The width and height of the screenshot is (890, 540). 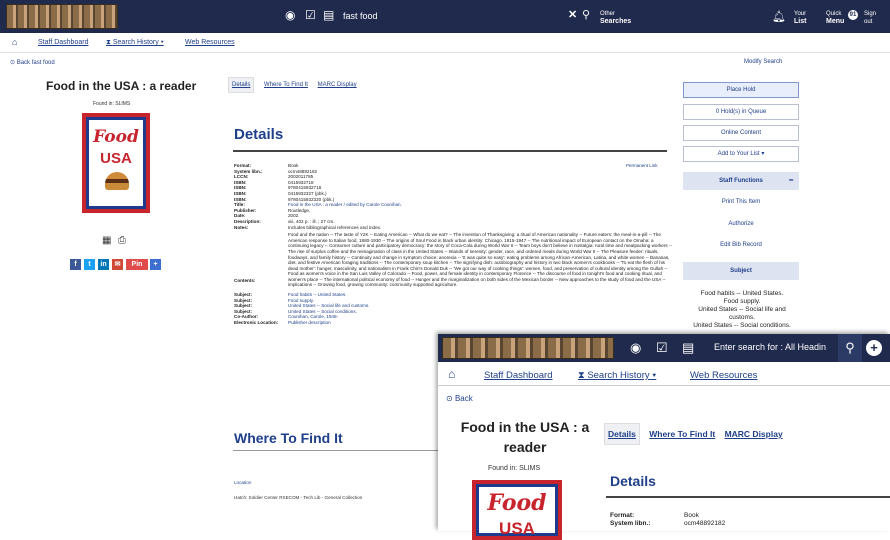 What do you see at coordinates (288, 438) in the screenshot?
I see `where-to-find-it-heading: Where To Find It` at bounding box center [288, 438].